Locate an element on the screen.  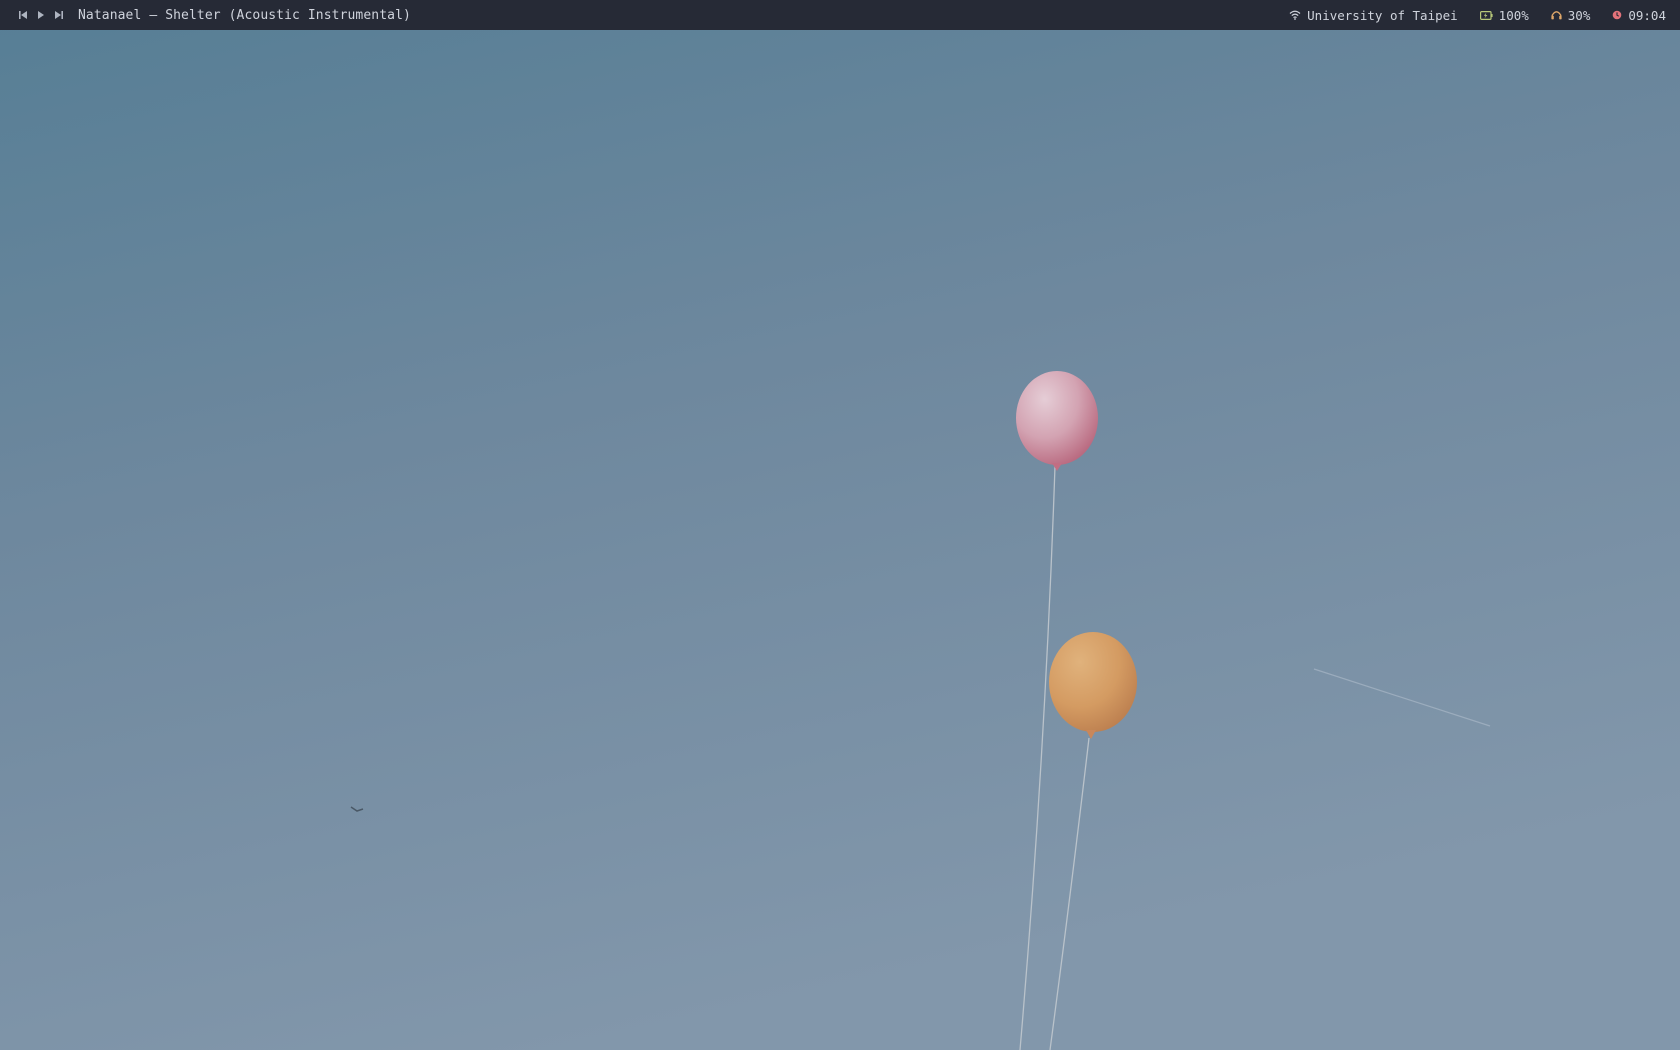
wifi-status: University of Taipei is located at coordinates (1373, 15).